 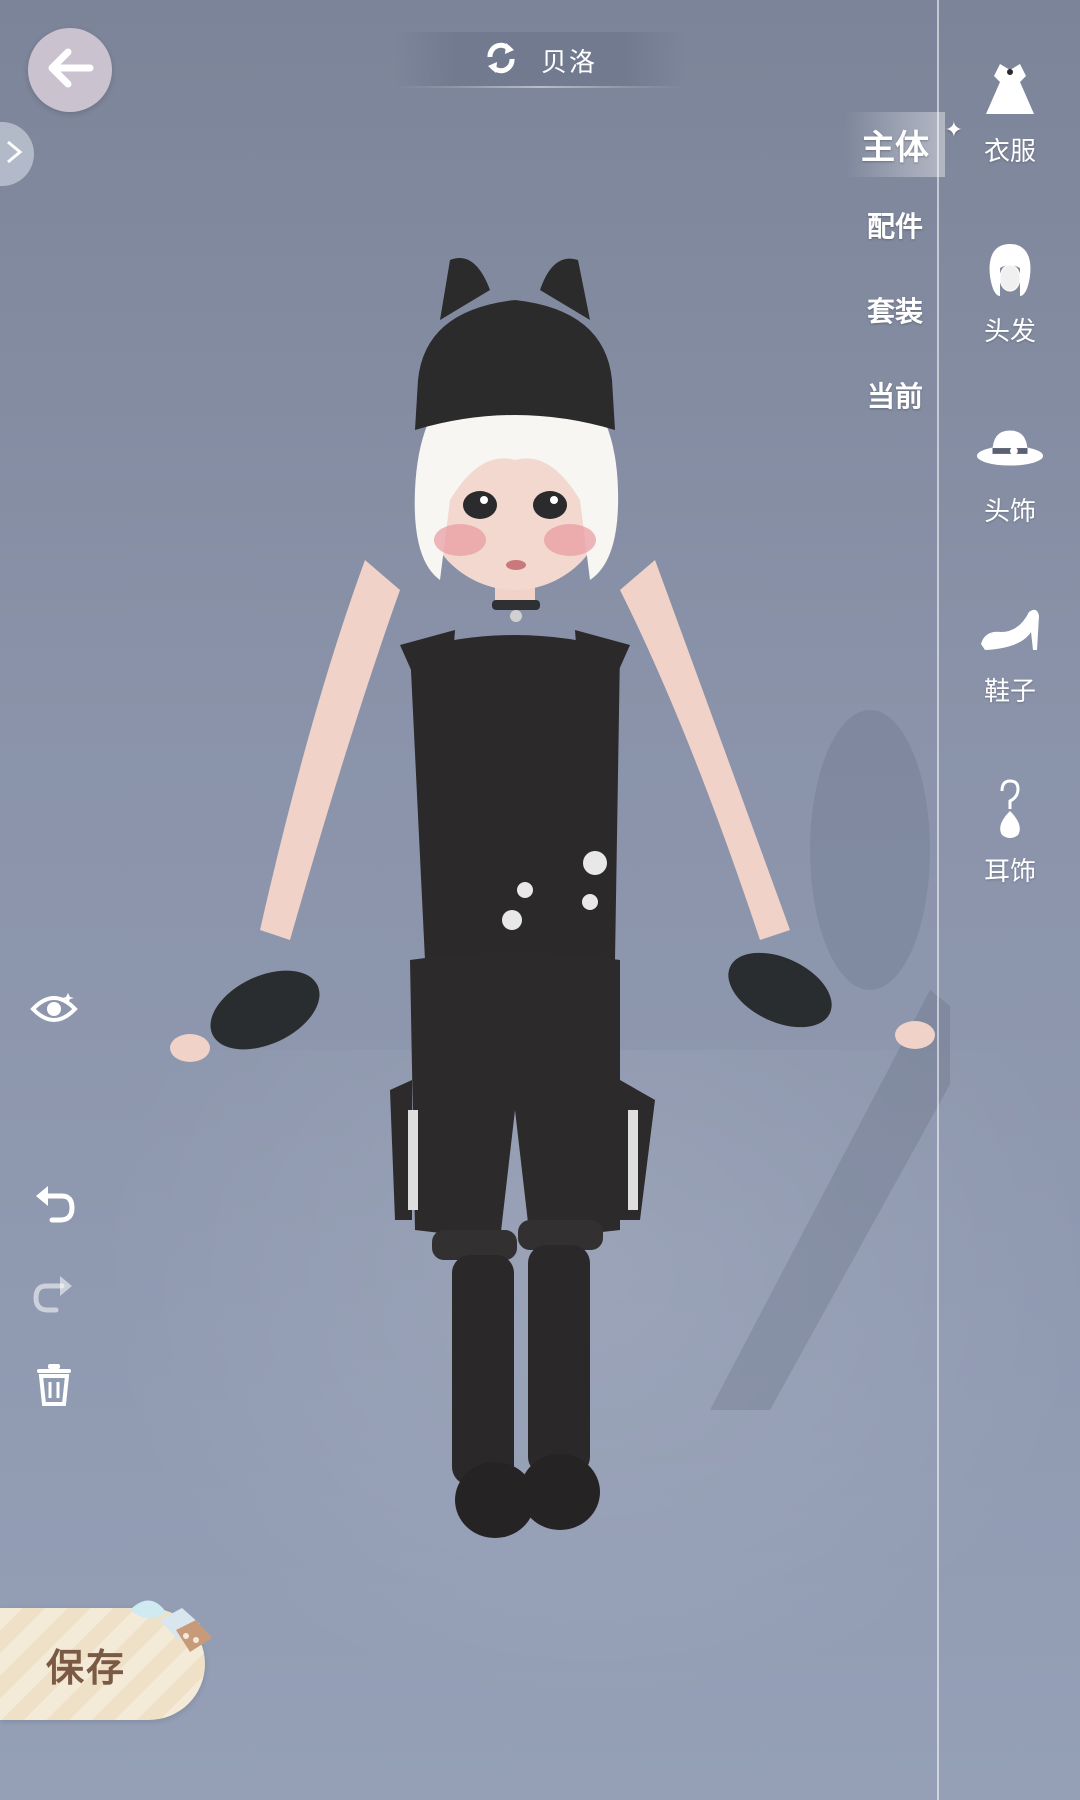 What do you see at coordinates (953, 130) in the screenshot?
I see `sparkle-icon: ✦` at bounding box center [953, 130].